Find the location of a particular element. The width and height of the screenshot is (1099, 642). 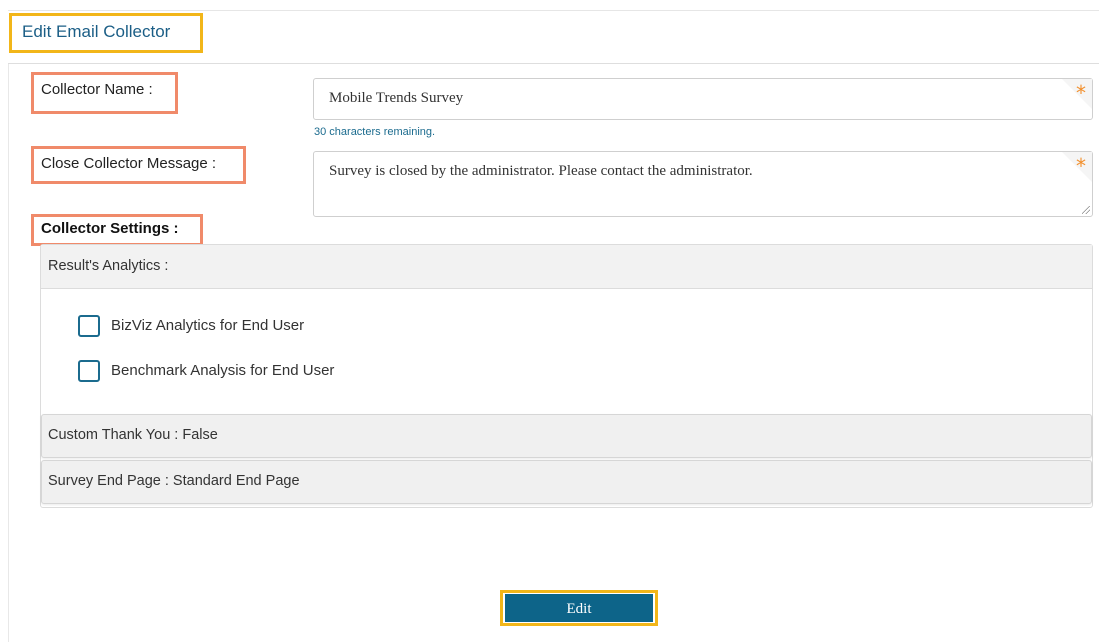

collector-name-label: Collector Name : is located at coordinates (97, 89).